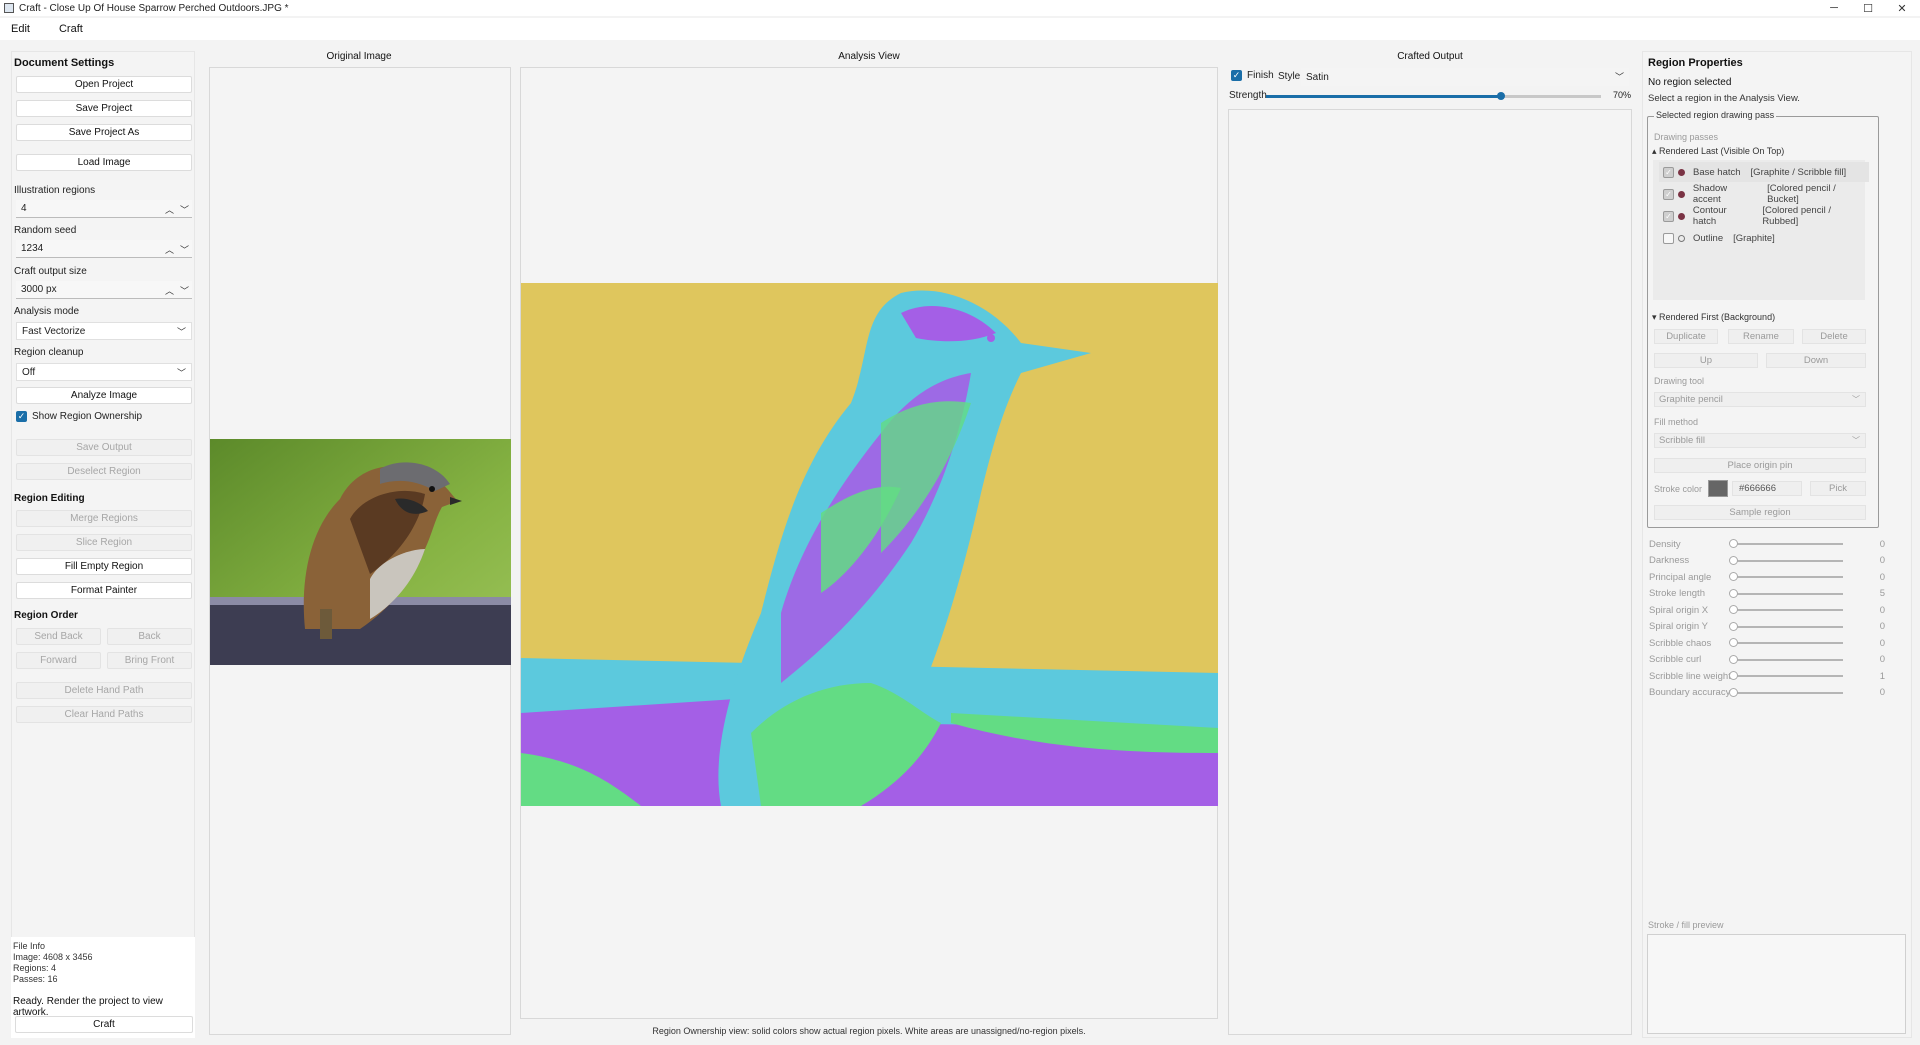  What do you see at coordinates (104, 471) in the screenshot?
I see `deselect-region-button: Deselect Region` at bounding box center [104, 471].